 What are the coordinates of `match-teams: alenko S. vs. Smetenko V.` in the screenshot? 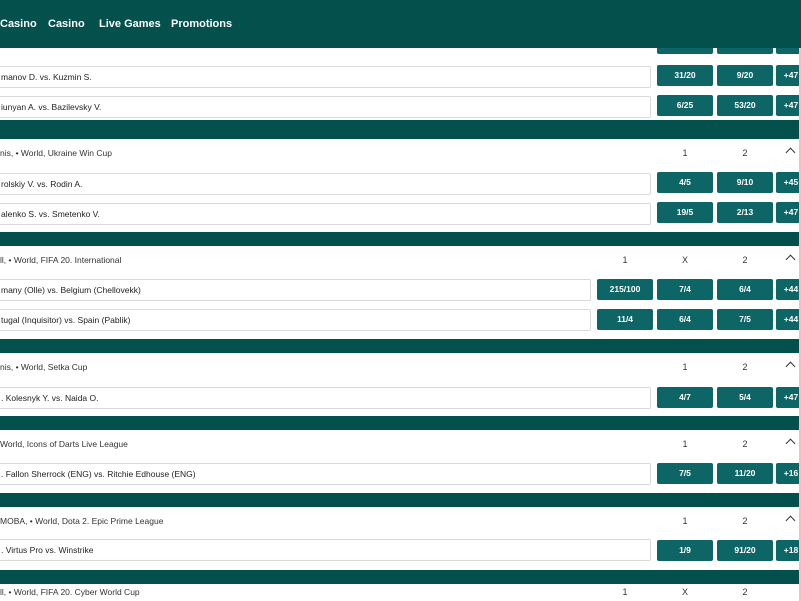 It's located at (50, 214).